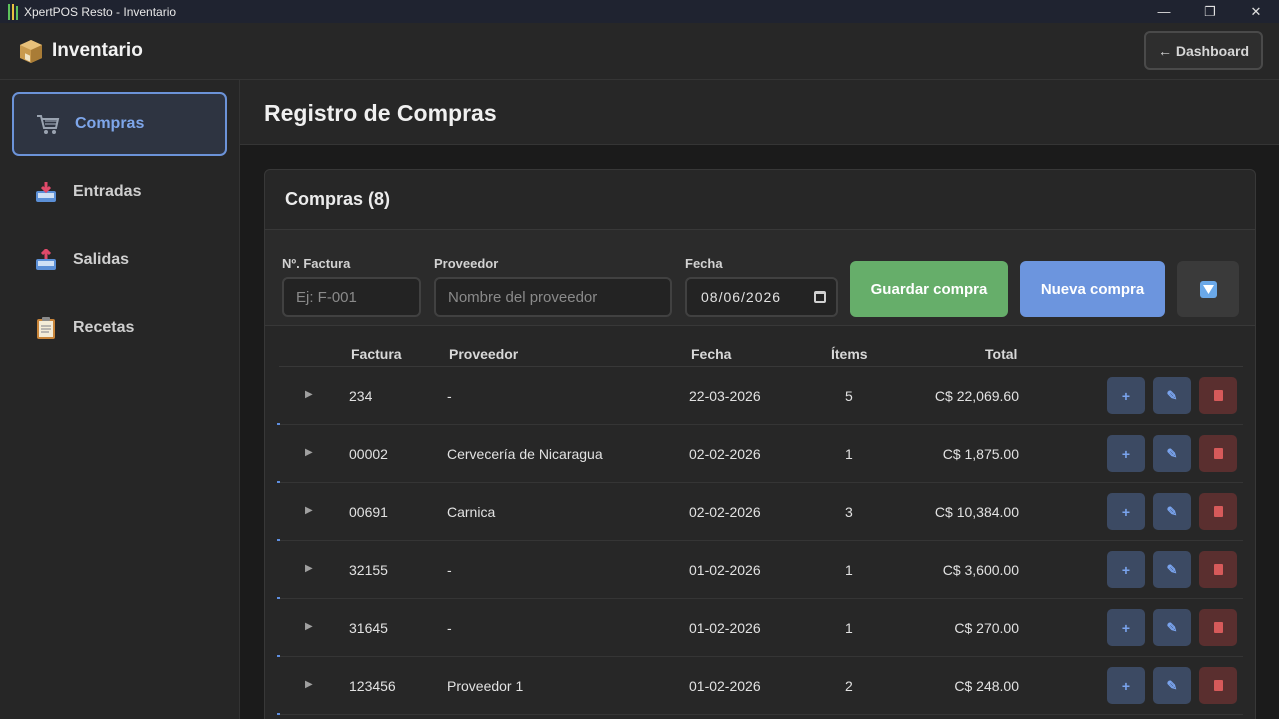 The image size is (1279, 719). I want to click on sidebar-item-recetas: Recetas, so click(119, 328).